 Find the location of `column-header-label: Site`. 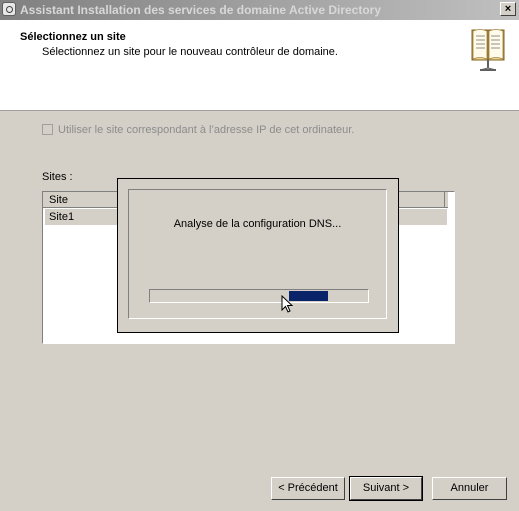

column-header-label: Site is located at coordinates (58, 200).